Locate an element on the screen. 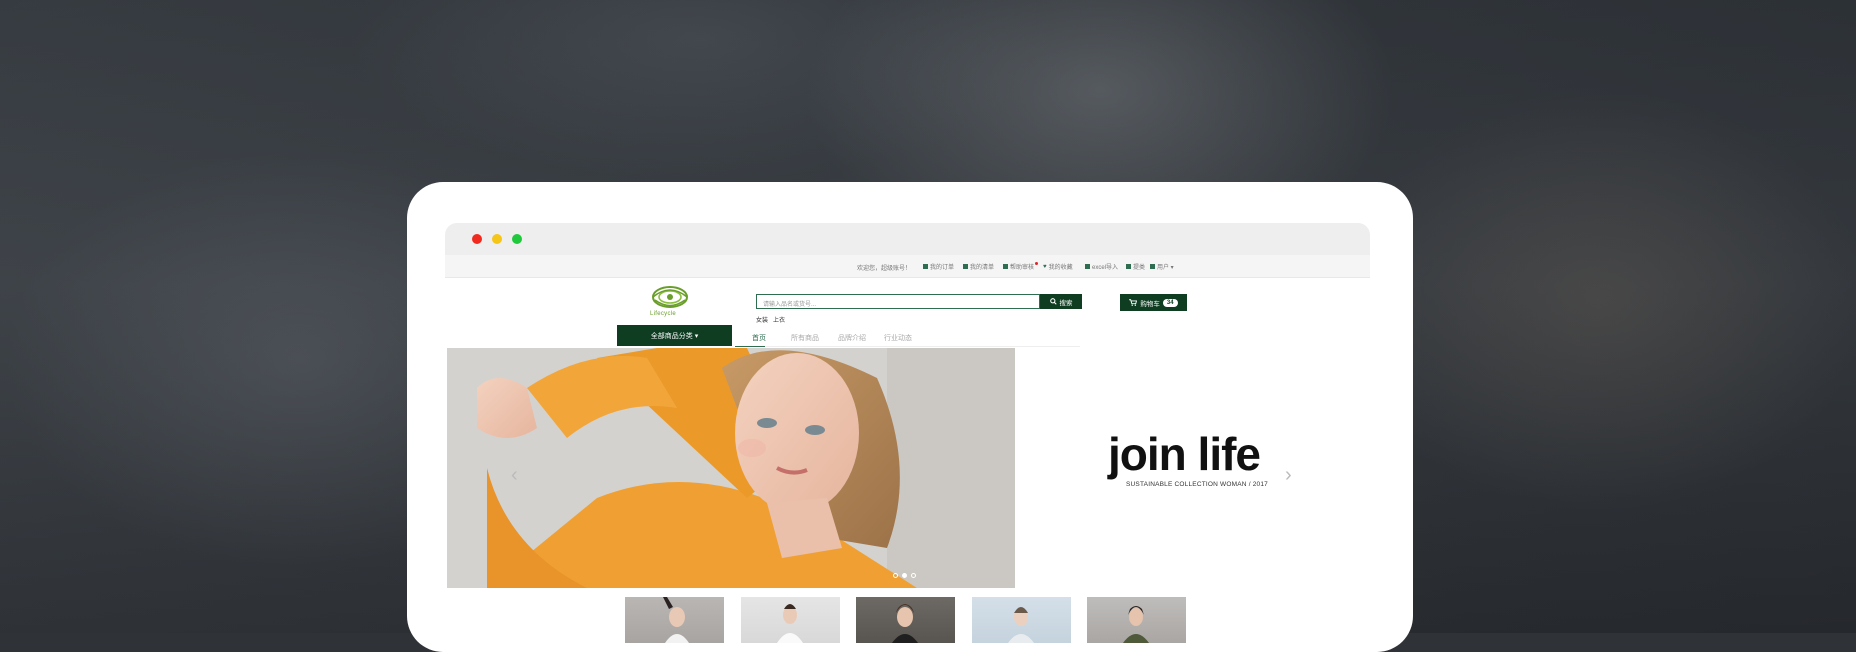 Image resolution: width=1856 pixels, height=652 pixels. cart-button: 购物车 34 is located at coordinates (1153, 302).